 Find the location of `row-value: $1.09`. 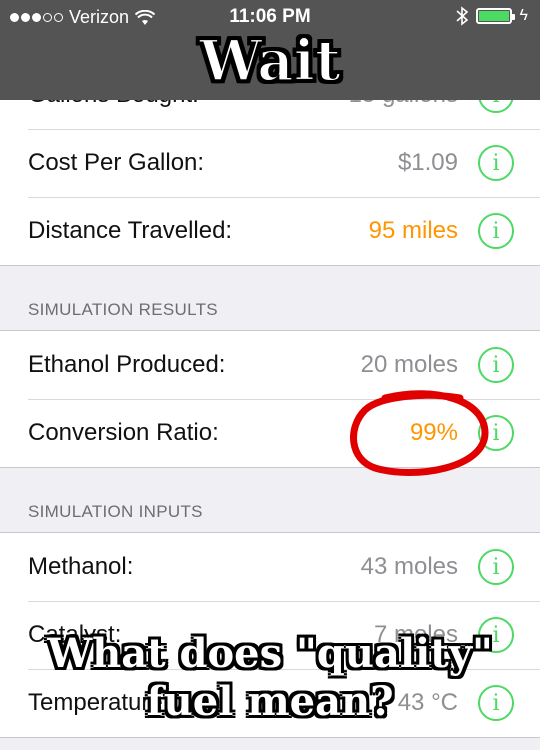

row-value: $1.09 is located at coordinates (427, 162).